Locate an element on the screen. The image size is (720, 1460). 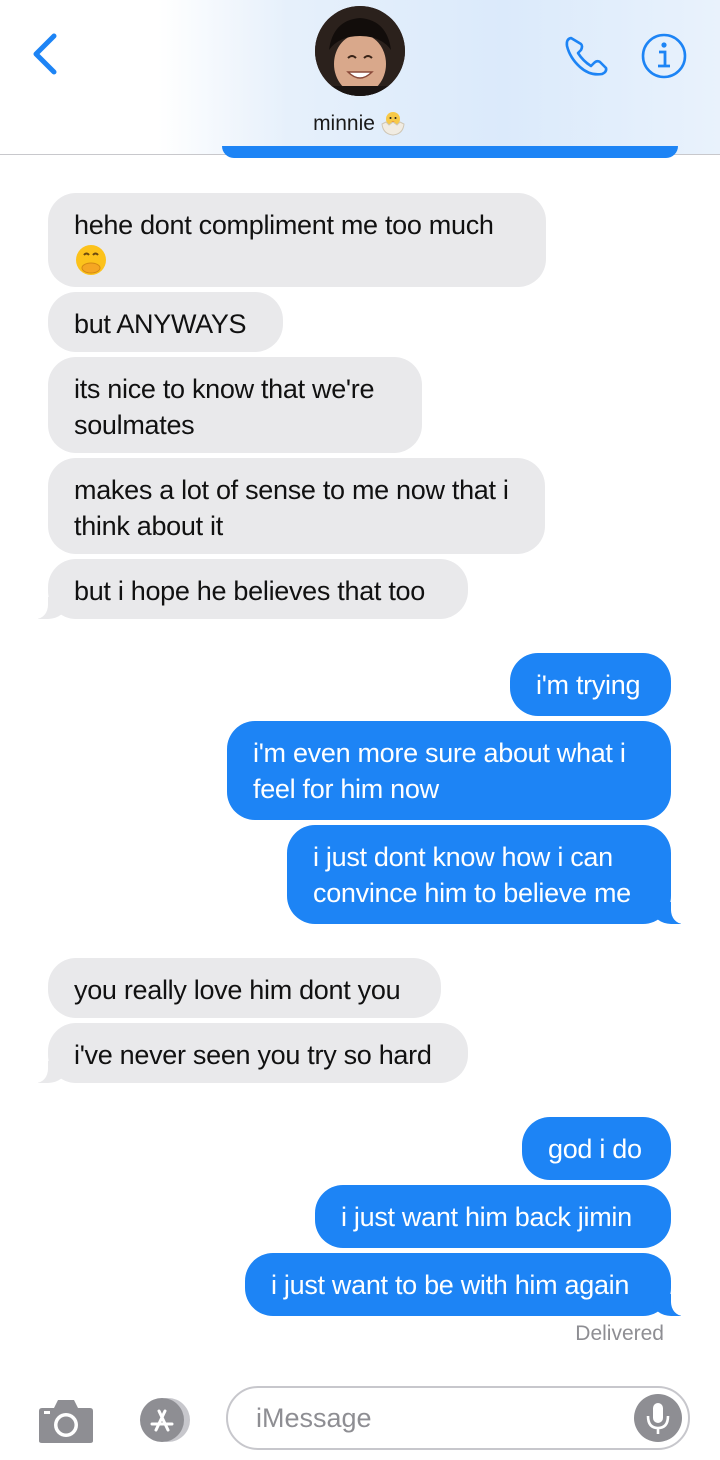
message-input: iMessage is located at coordinates (458, 1418).